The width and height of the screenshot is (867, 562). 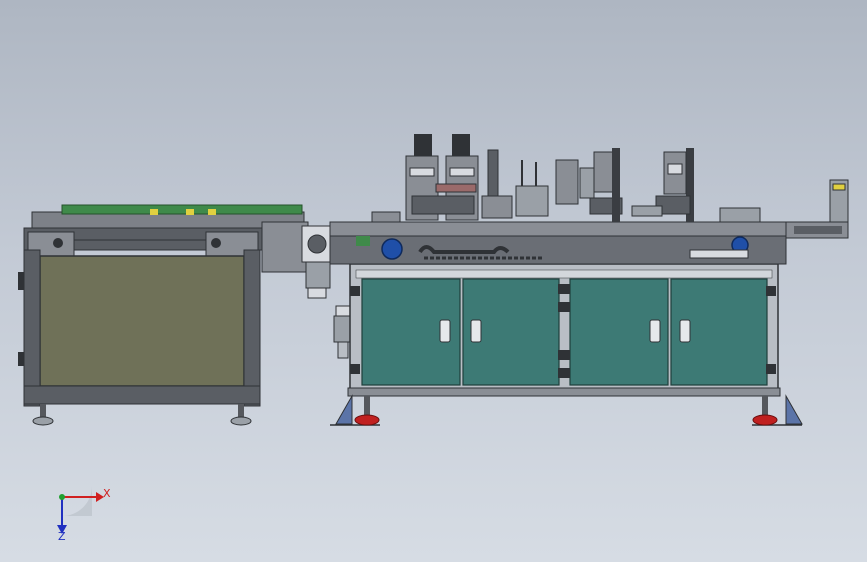 I want to click on axis-triad, so click(x=80, y=510).